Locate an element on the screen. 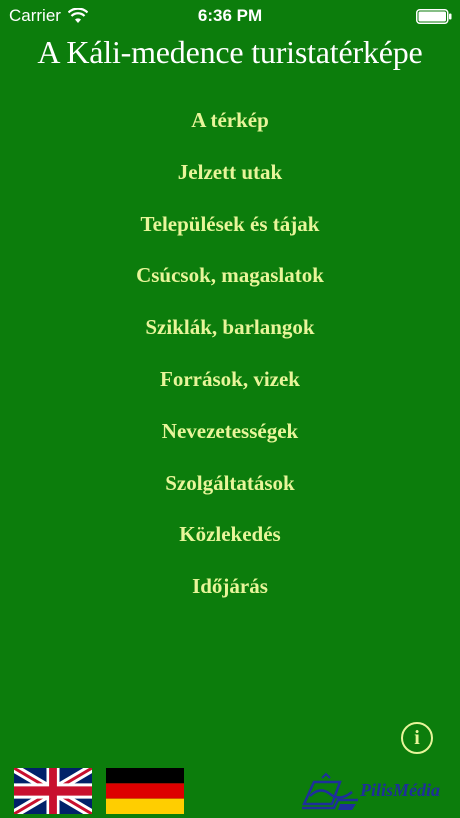  app-title: A Káli-medence turistatérképe is located at coordinates (230, 52).